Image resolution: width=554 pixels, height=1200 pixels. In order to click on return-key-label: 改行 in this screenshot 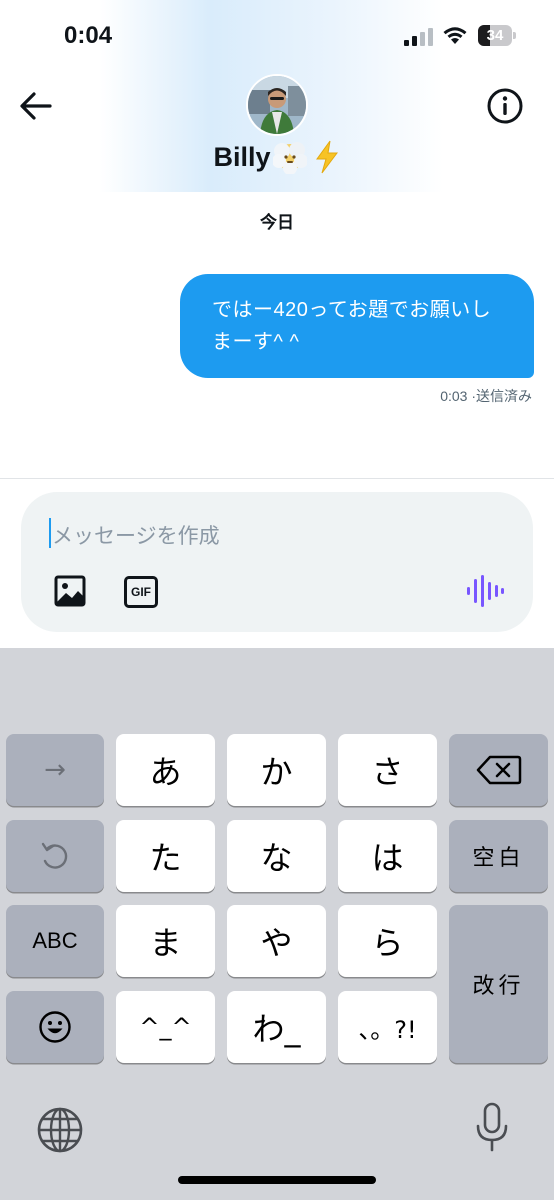, I will do `click(498, 986)`.